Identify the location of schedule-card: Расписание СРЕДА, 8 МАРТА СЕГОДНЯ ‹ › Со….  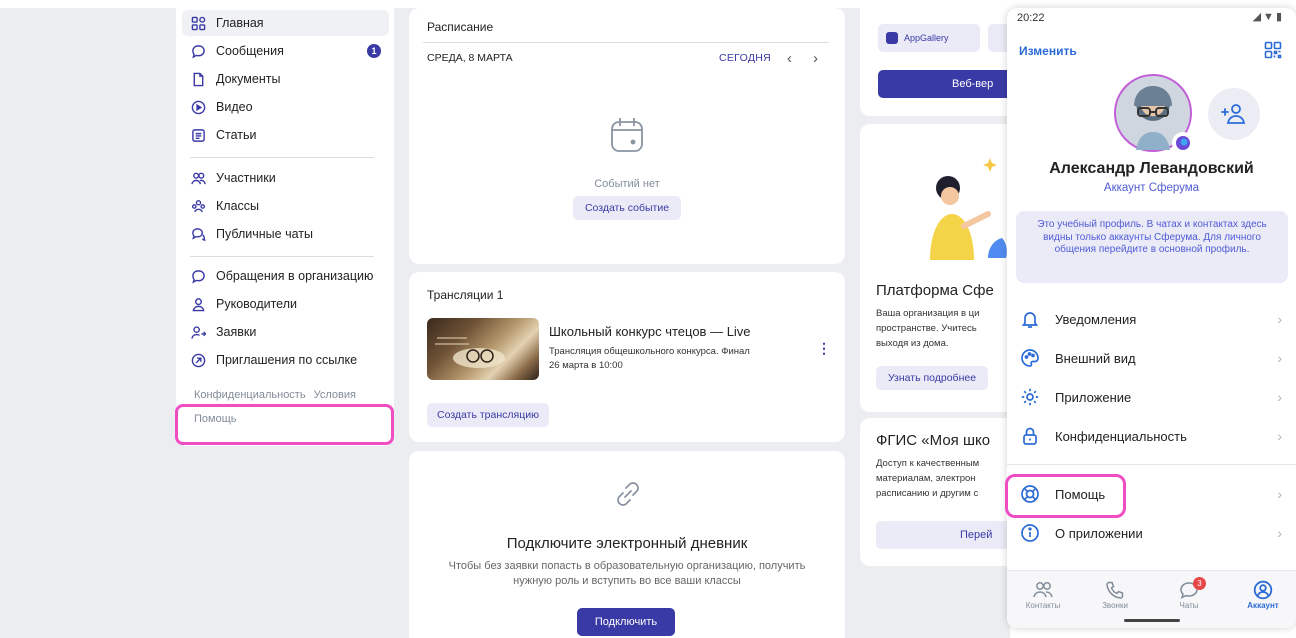
(627, 136).